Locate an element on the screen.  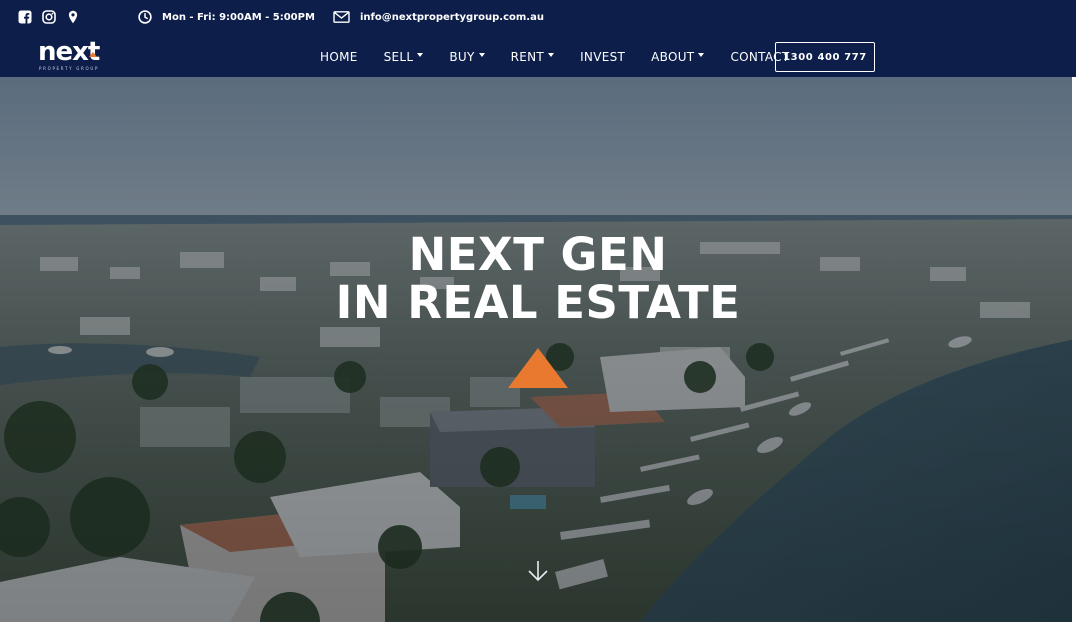
social-links is located at coordinates (49, 17).